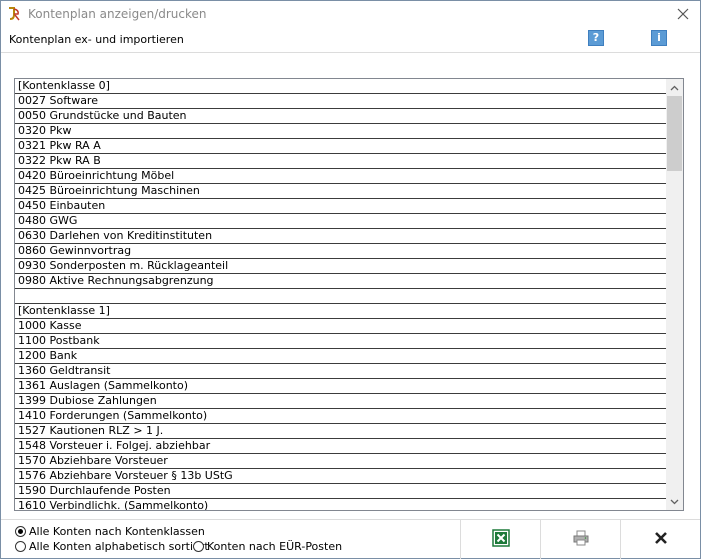 The image size is (701, 559). Describe the element at coordinates (341, 101) in the screenshot. I see `list-item: 0027 Software` at that location.